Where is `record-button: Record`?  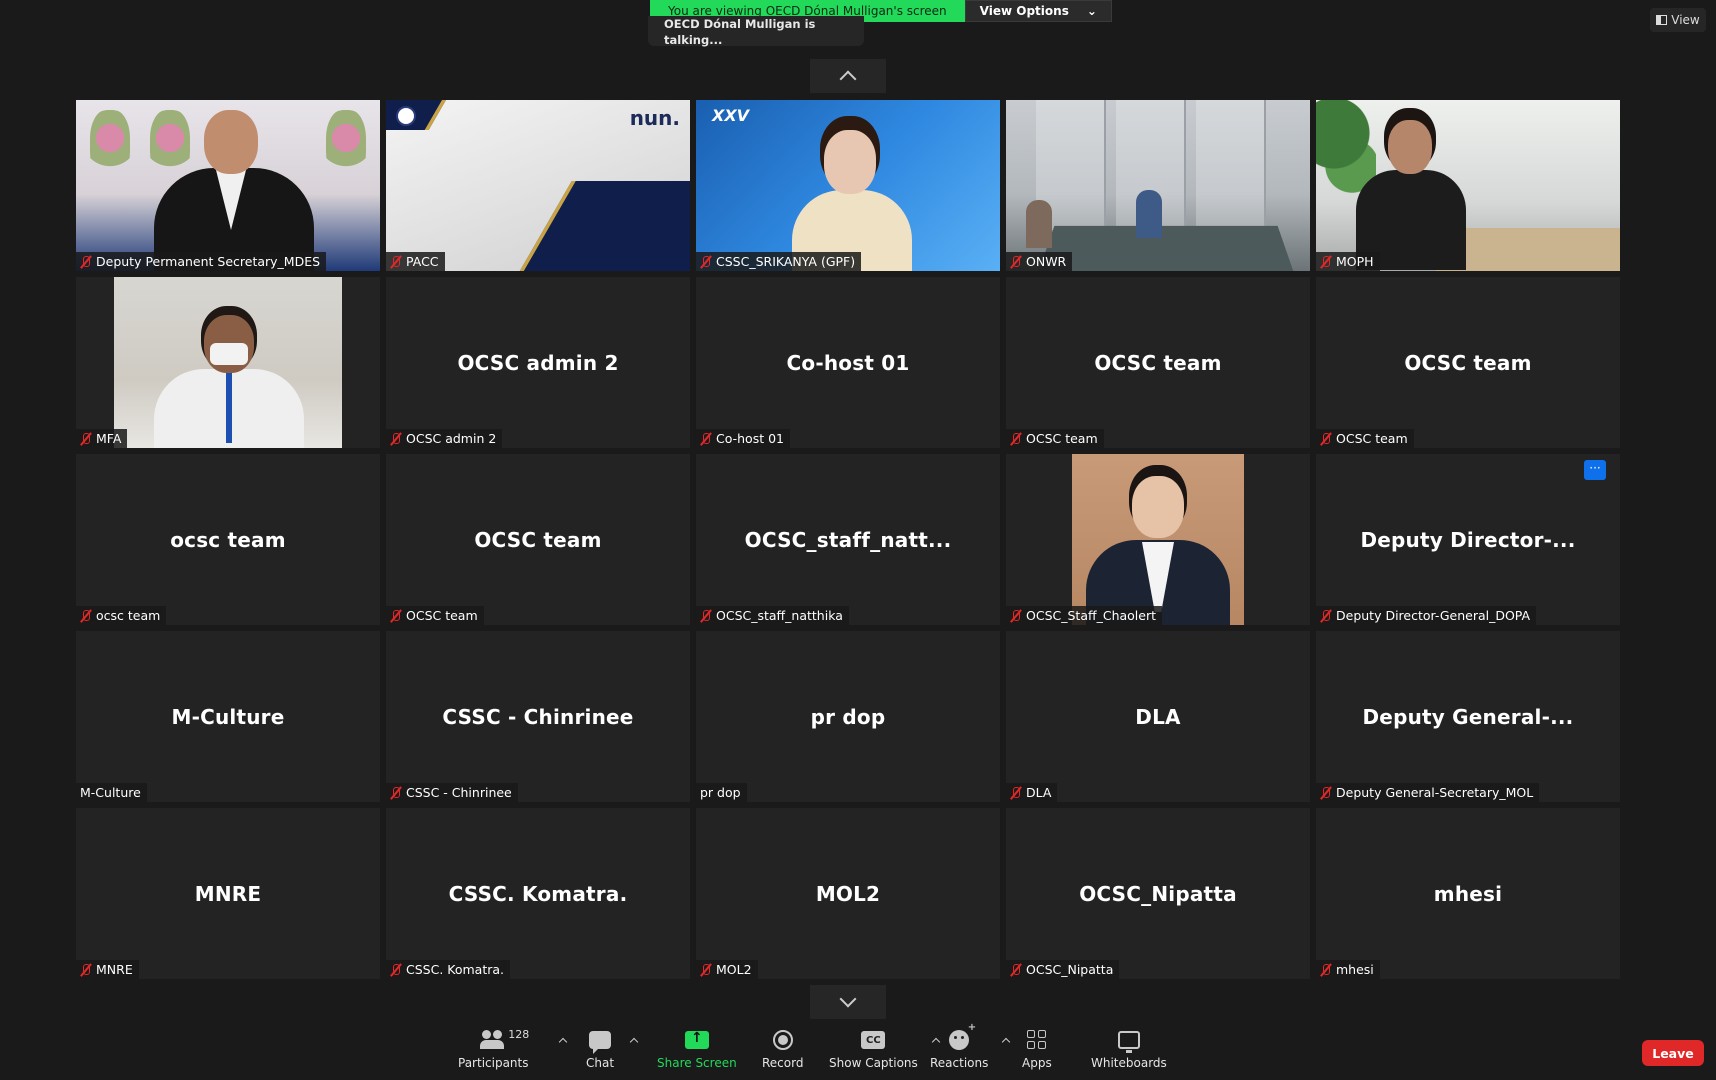 record-button: Record is located at coordinates (782, 1049).